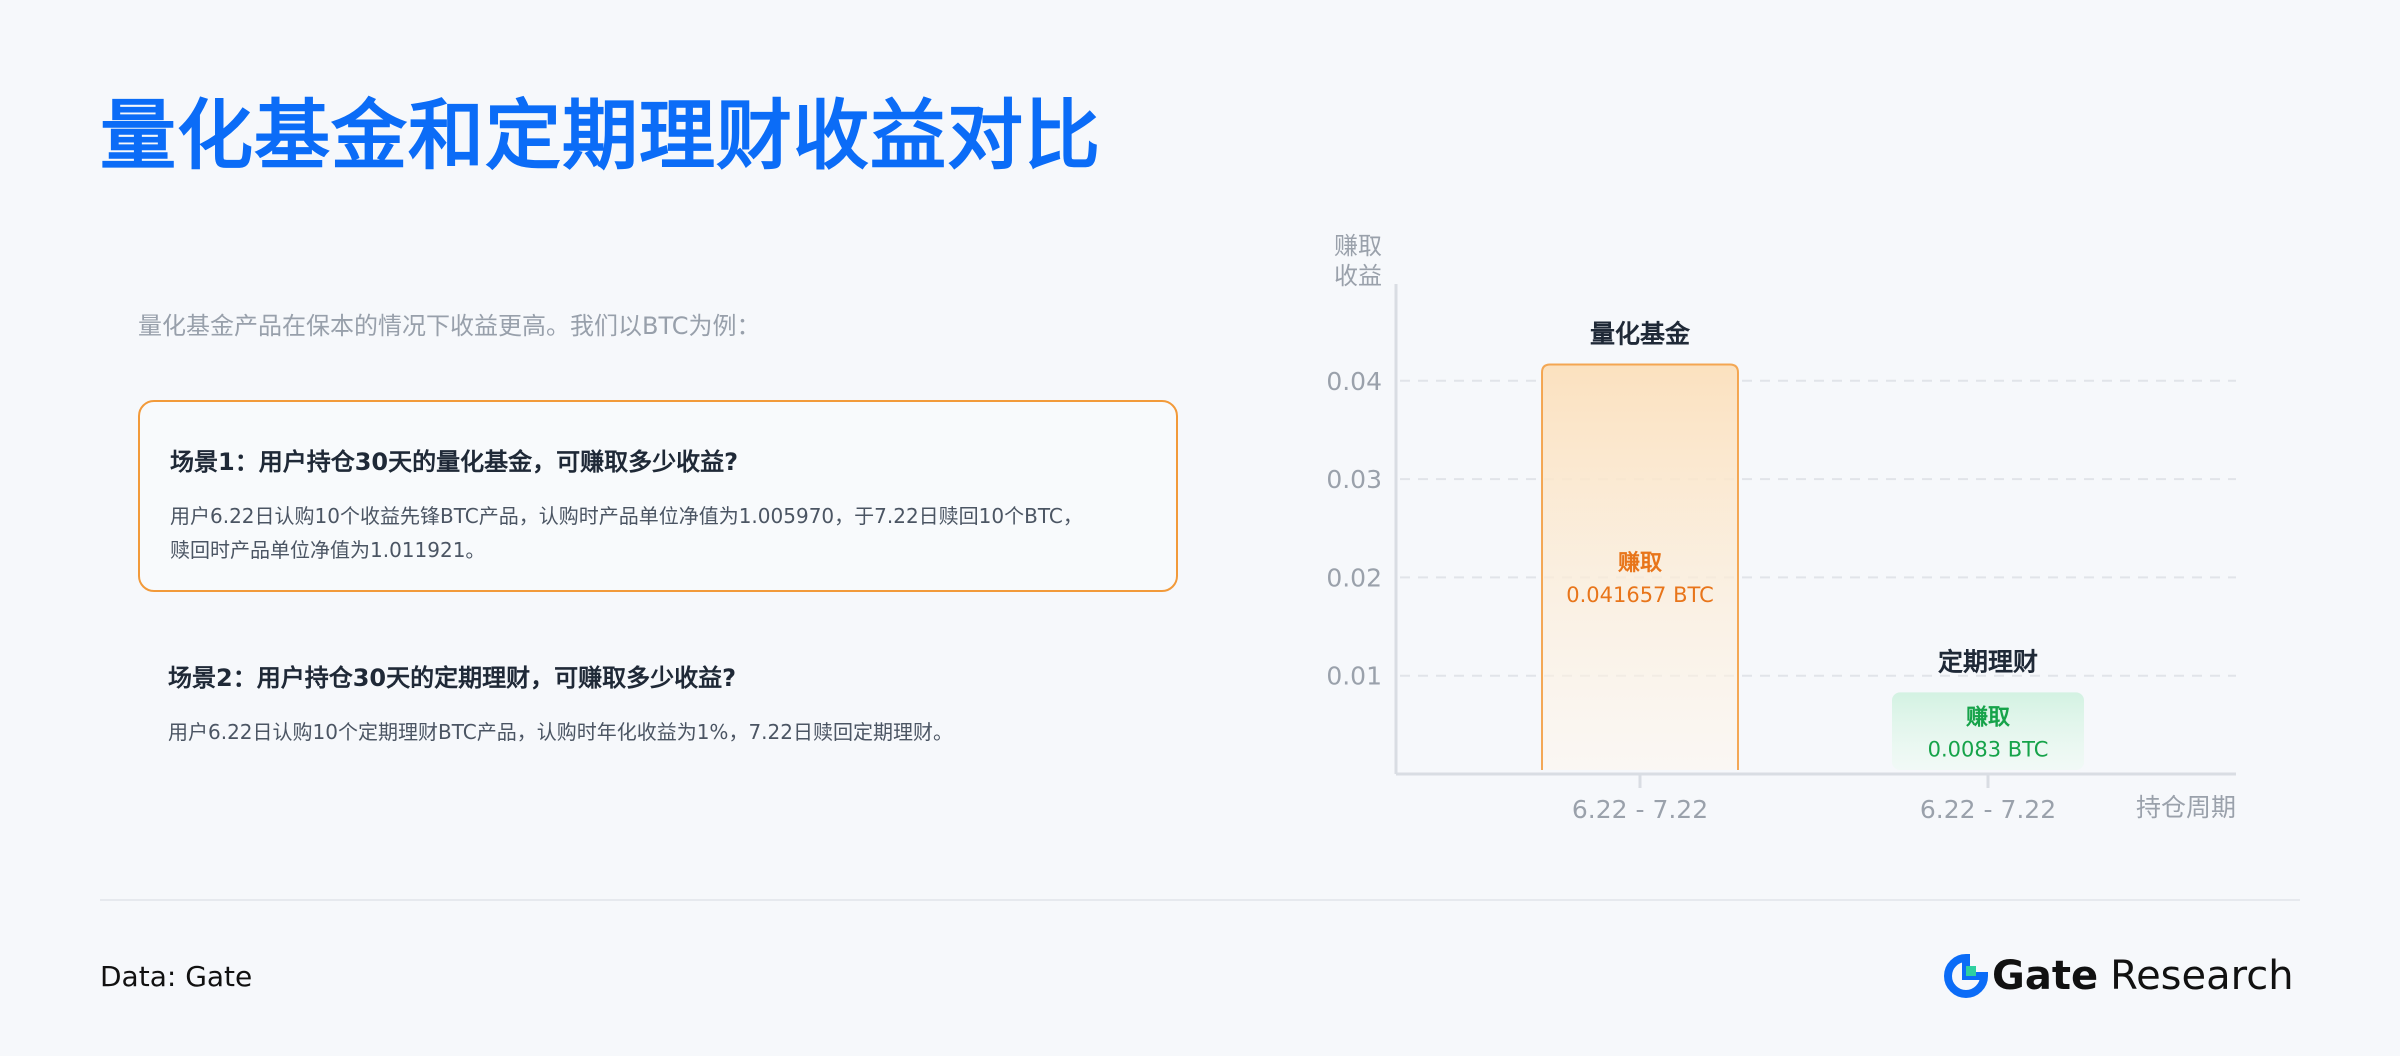  Describe the element at coordinates (1354, 676) in the screenshot. I see `y-tick-label: 0.01` at that location.